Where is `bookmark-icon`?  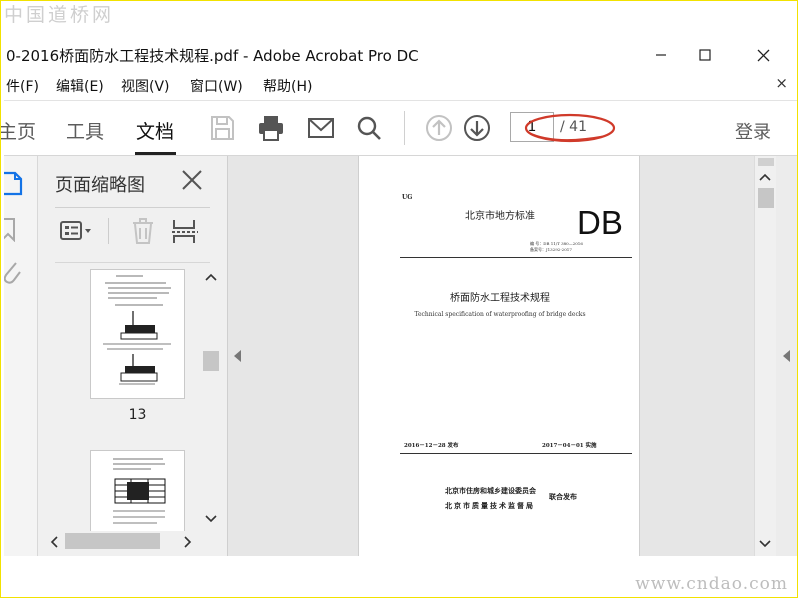 bookmark-icon is located at coordinates (17, 229).